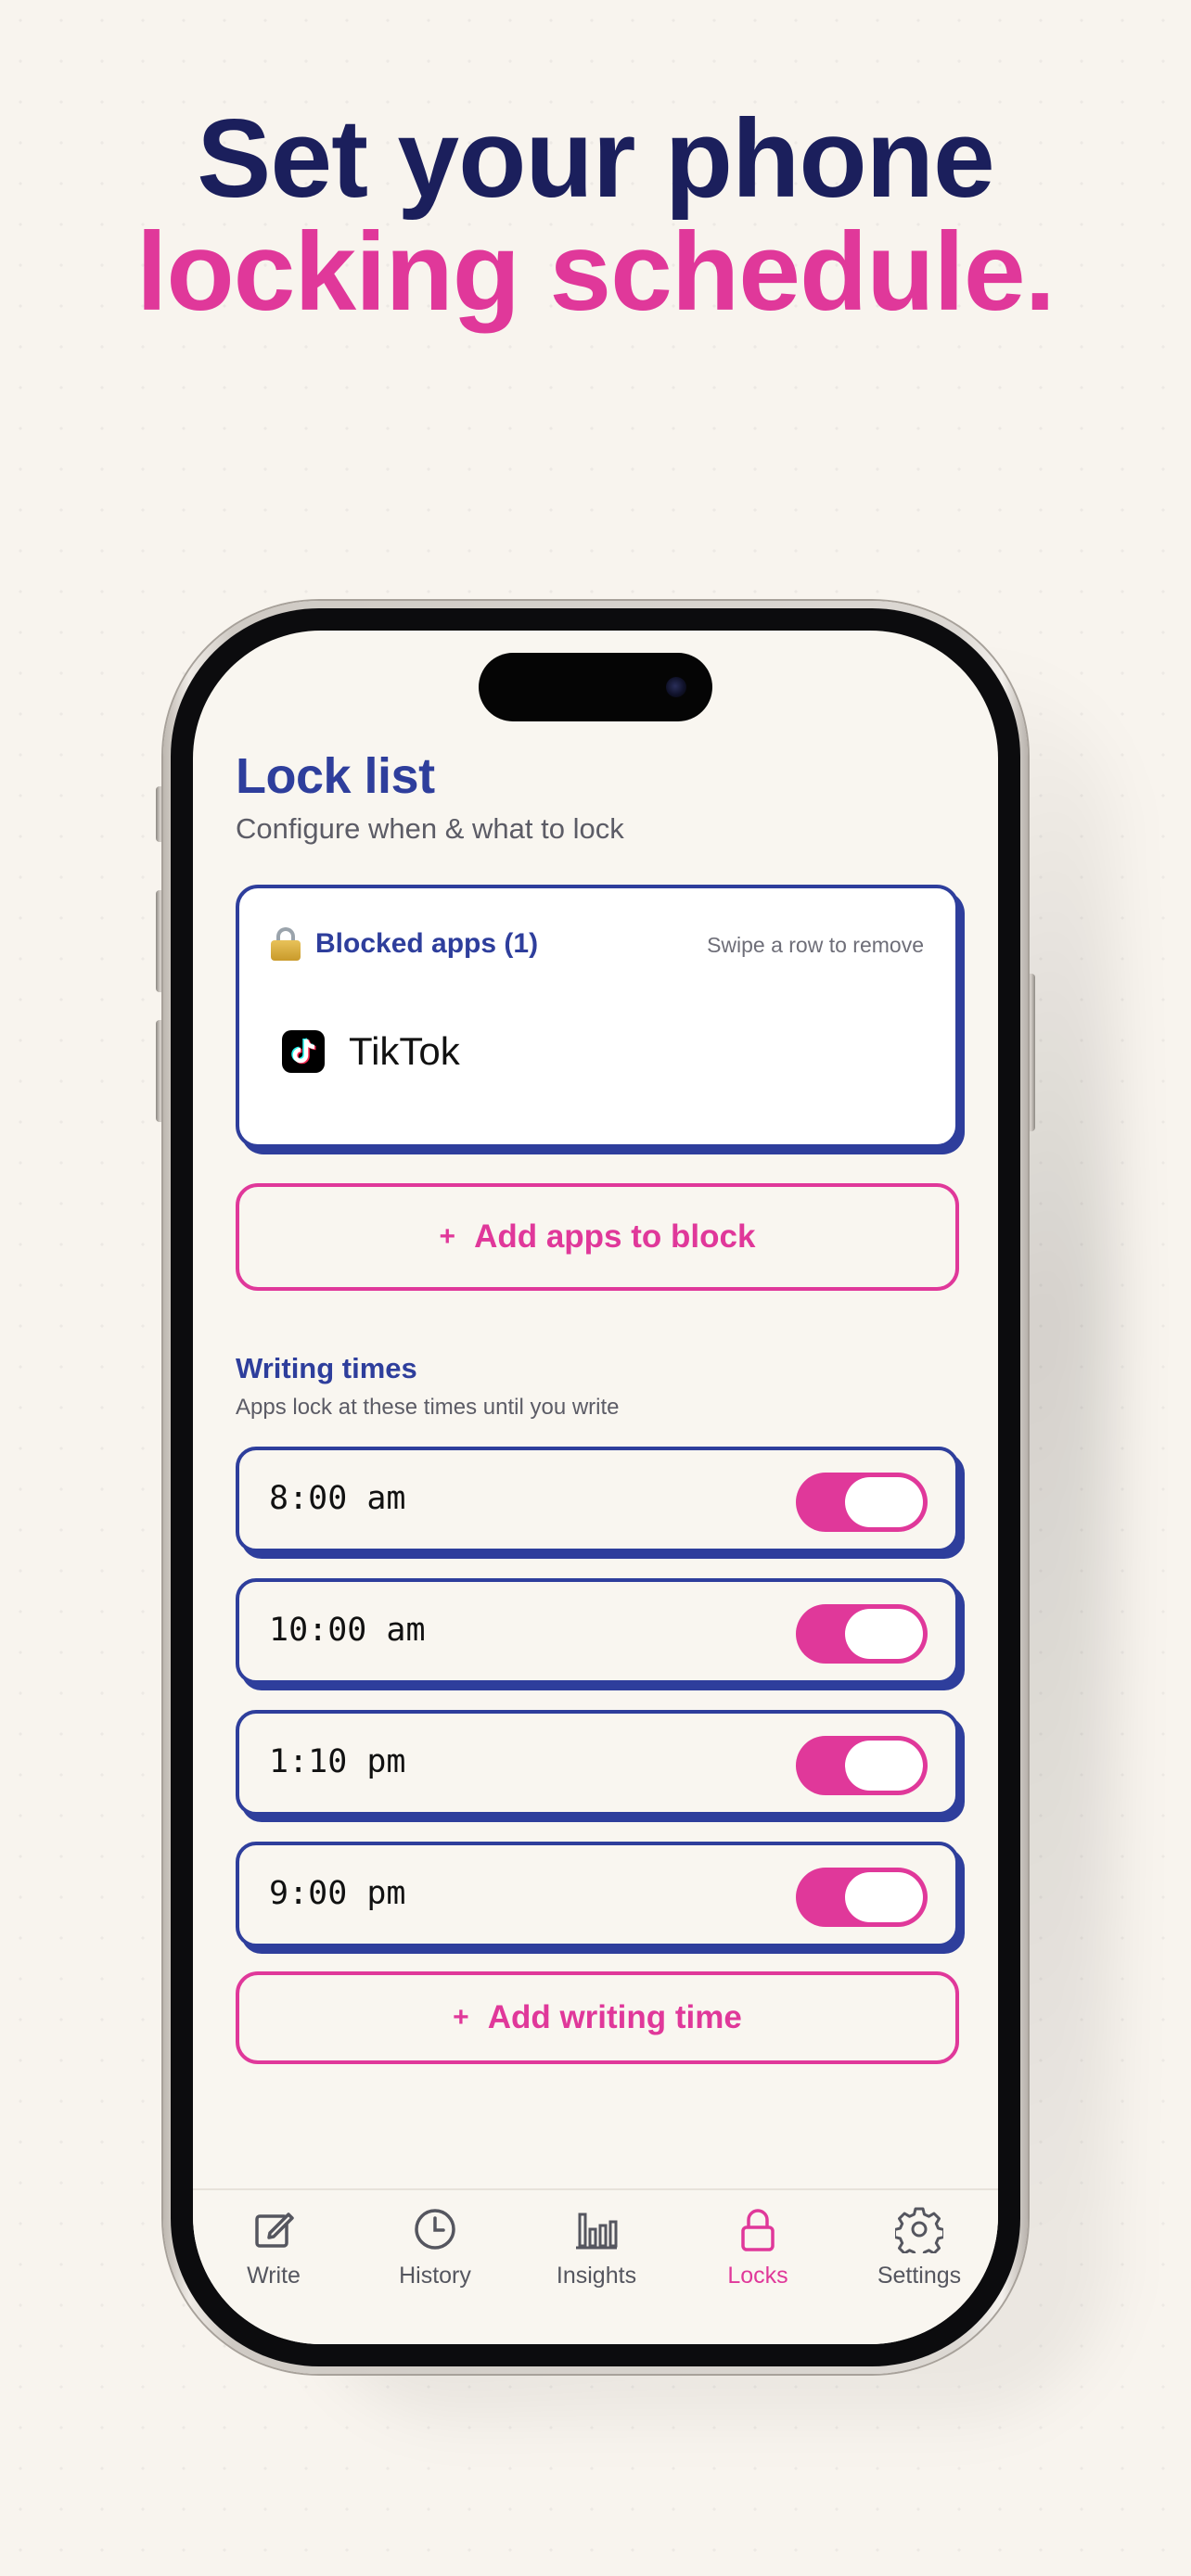 The image size is (1191, 2576). Describe the element at coordinates (597, 1499) in the screenshot. I see `writing-time-row: 8:00 am` at that location.